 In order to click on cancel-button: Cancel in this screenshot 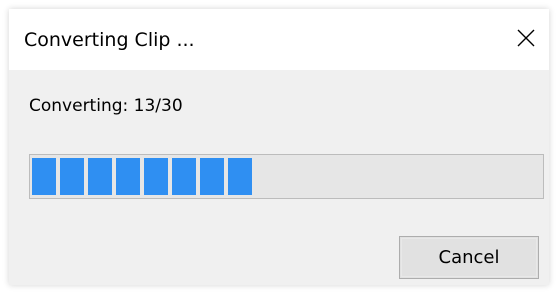, I will do `click(469, 257)`.